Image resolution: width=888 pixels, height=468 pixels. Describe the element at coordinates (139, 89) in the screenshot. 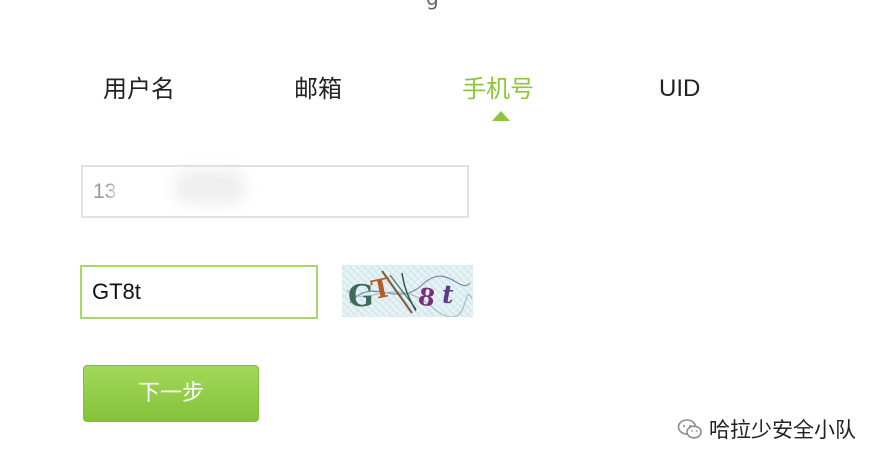

I see `tab-username: 用户名` at that location.